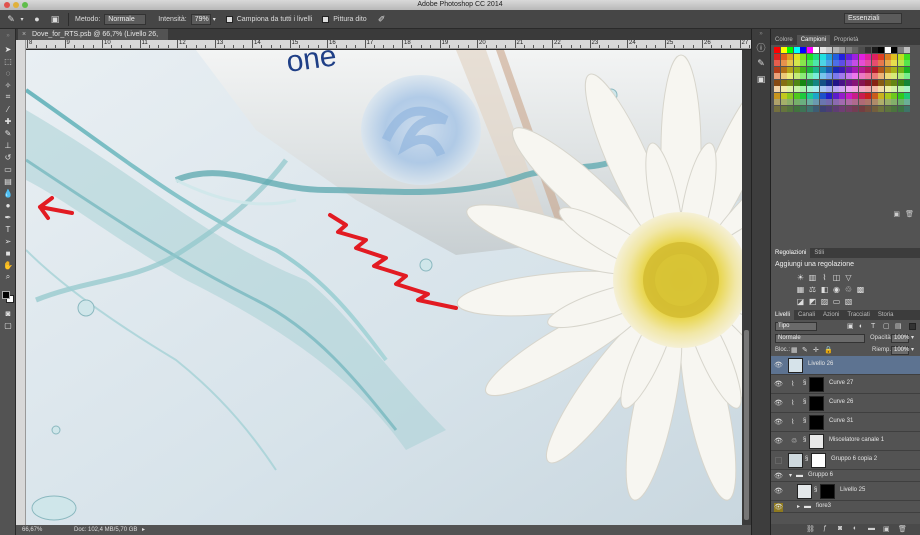  I want to click on minimize-window-button, so click(16, 5).